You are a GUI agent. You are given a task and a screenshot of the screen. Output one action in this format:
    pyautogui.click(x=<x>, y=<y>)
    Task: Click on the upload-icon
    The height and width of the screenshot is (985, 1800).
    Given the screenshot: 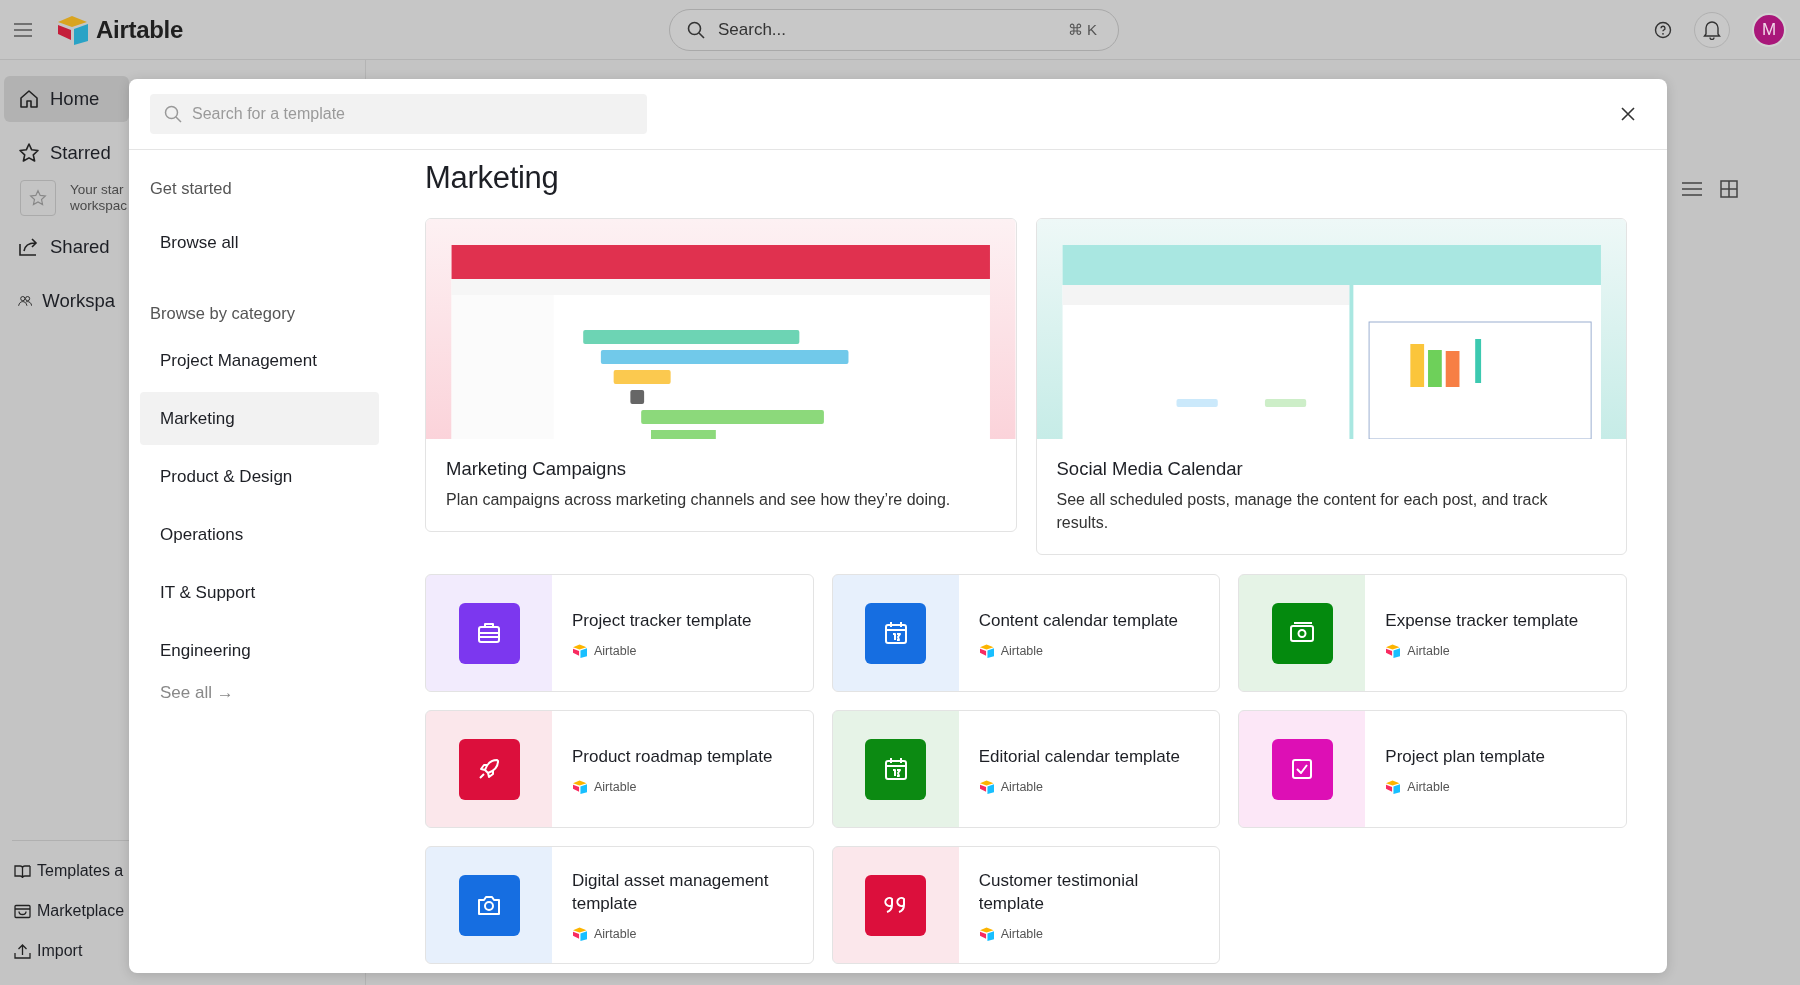 What is the action you would take?
    pyautogui.click(x=22, y=951)
    